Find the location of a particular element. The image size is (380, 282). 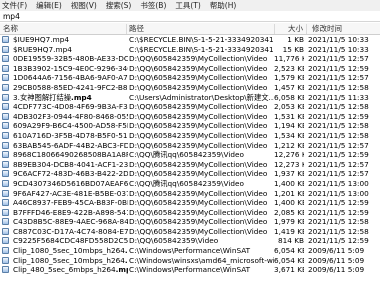

menu-item: 文件(F) is located at coordinates (14, 5).